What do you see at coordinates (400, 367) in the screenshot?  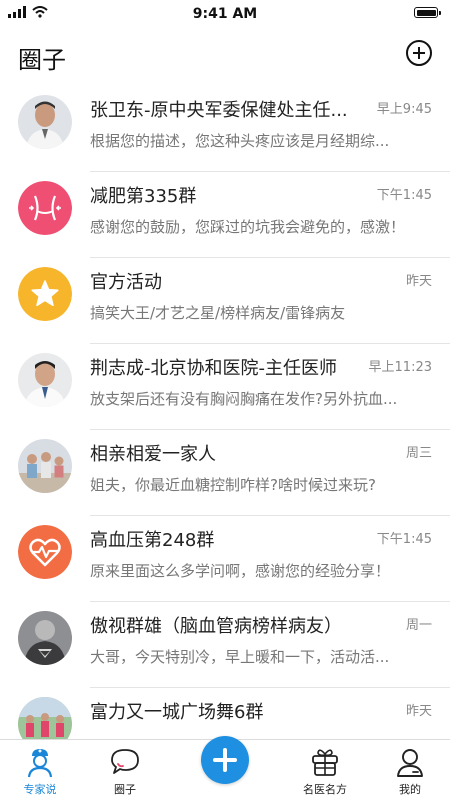 I see `chat-time: 早上11:23` at bounding box center [400, 367].